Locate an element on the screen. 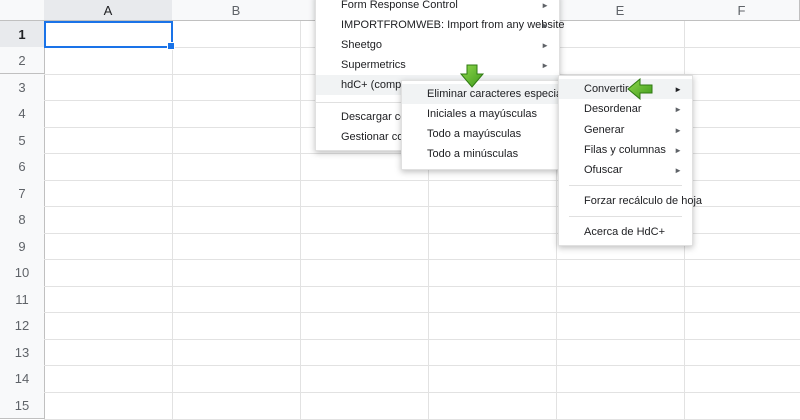 The height and width of the screenshot is (420, 800). row-header-11: 11 is located at coordinates (22, 299).